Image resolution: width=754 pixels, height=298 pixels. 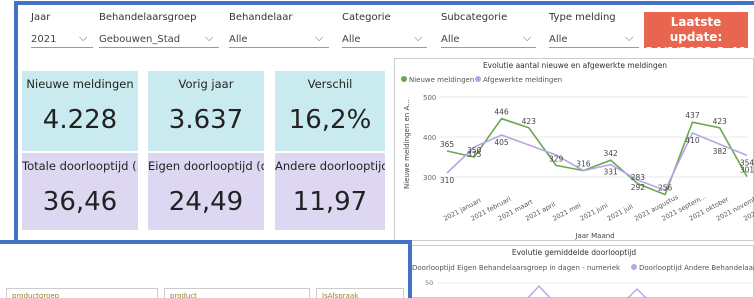 What do you see at coordinates (330, 111) in the screenshot?
I see `kpi-verschil: Verschil 16,2%` at bounding box center [330, 111].